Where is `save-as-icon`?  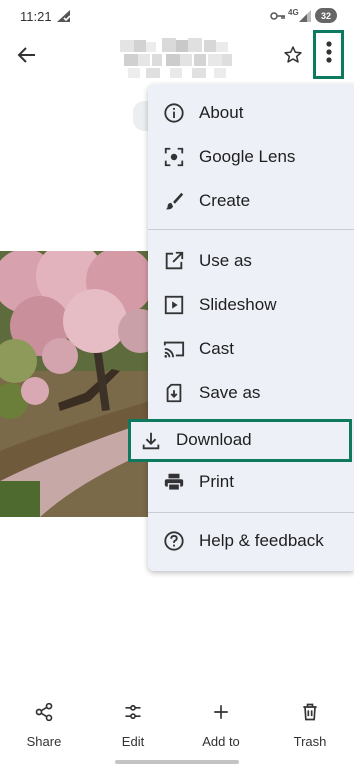 save-as-icon is located at coordinates (174, 393).